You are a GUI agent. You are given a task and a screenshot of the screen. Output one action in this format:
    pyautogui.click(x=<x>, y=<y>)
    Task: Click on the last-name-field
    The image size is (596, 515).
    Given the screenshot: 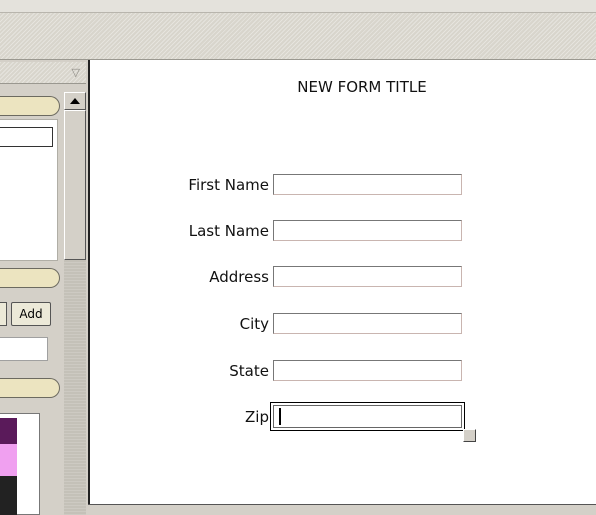 What is the action you would take?
    pyautogui.click(x=367, y=230)
    